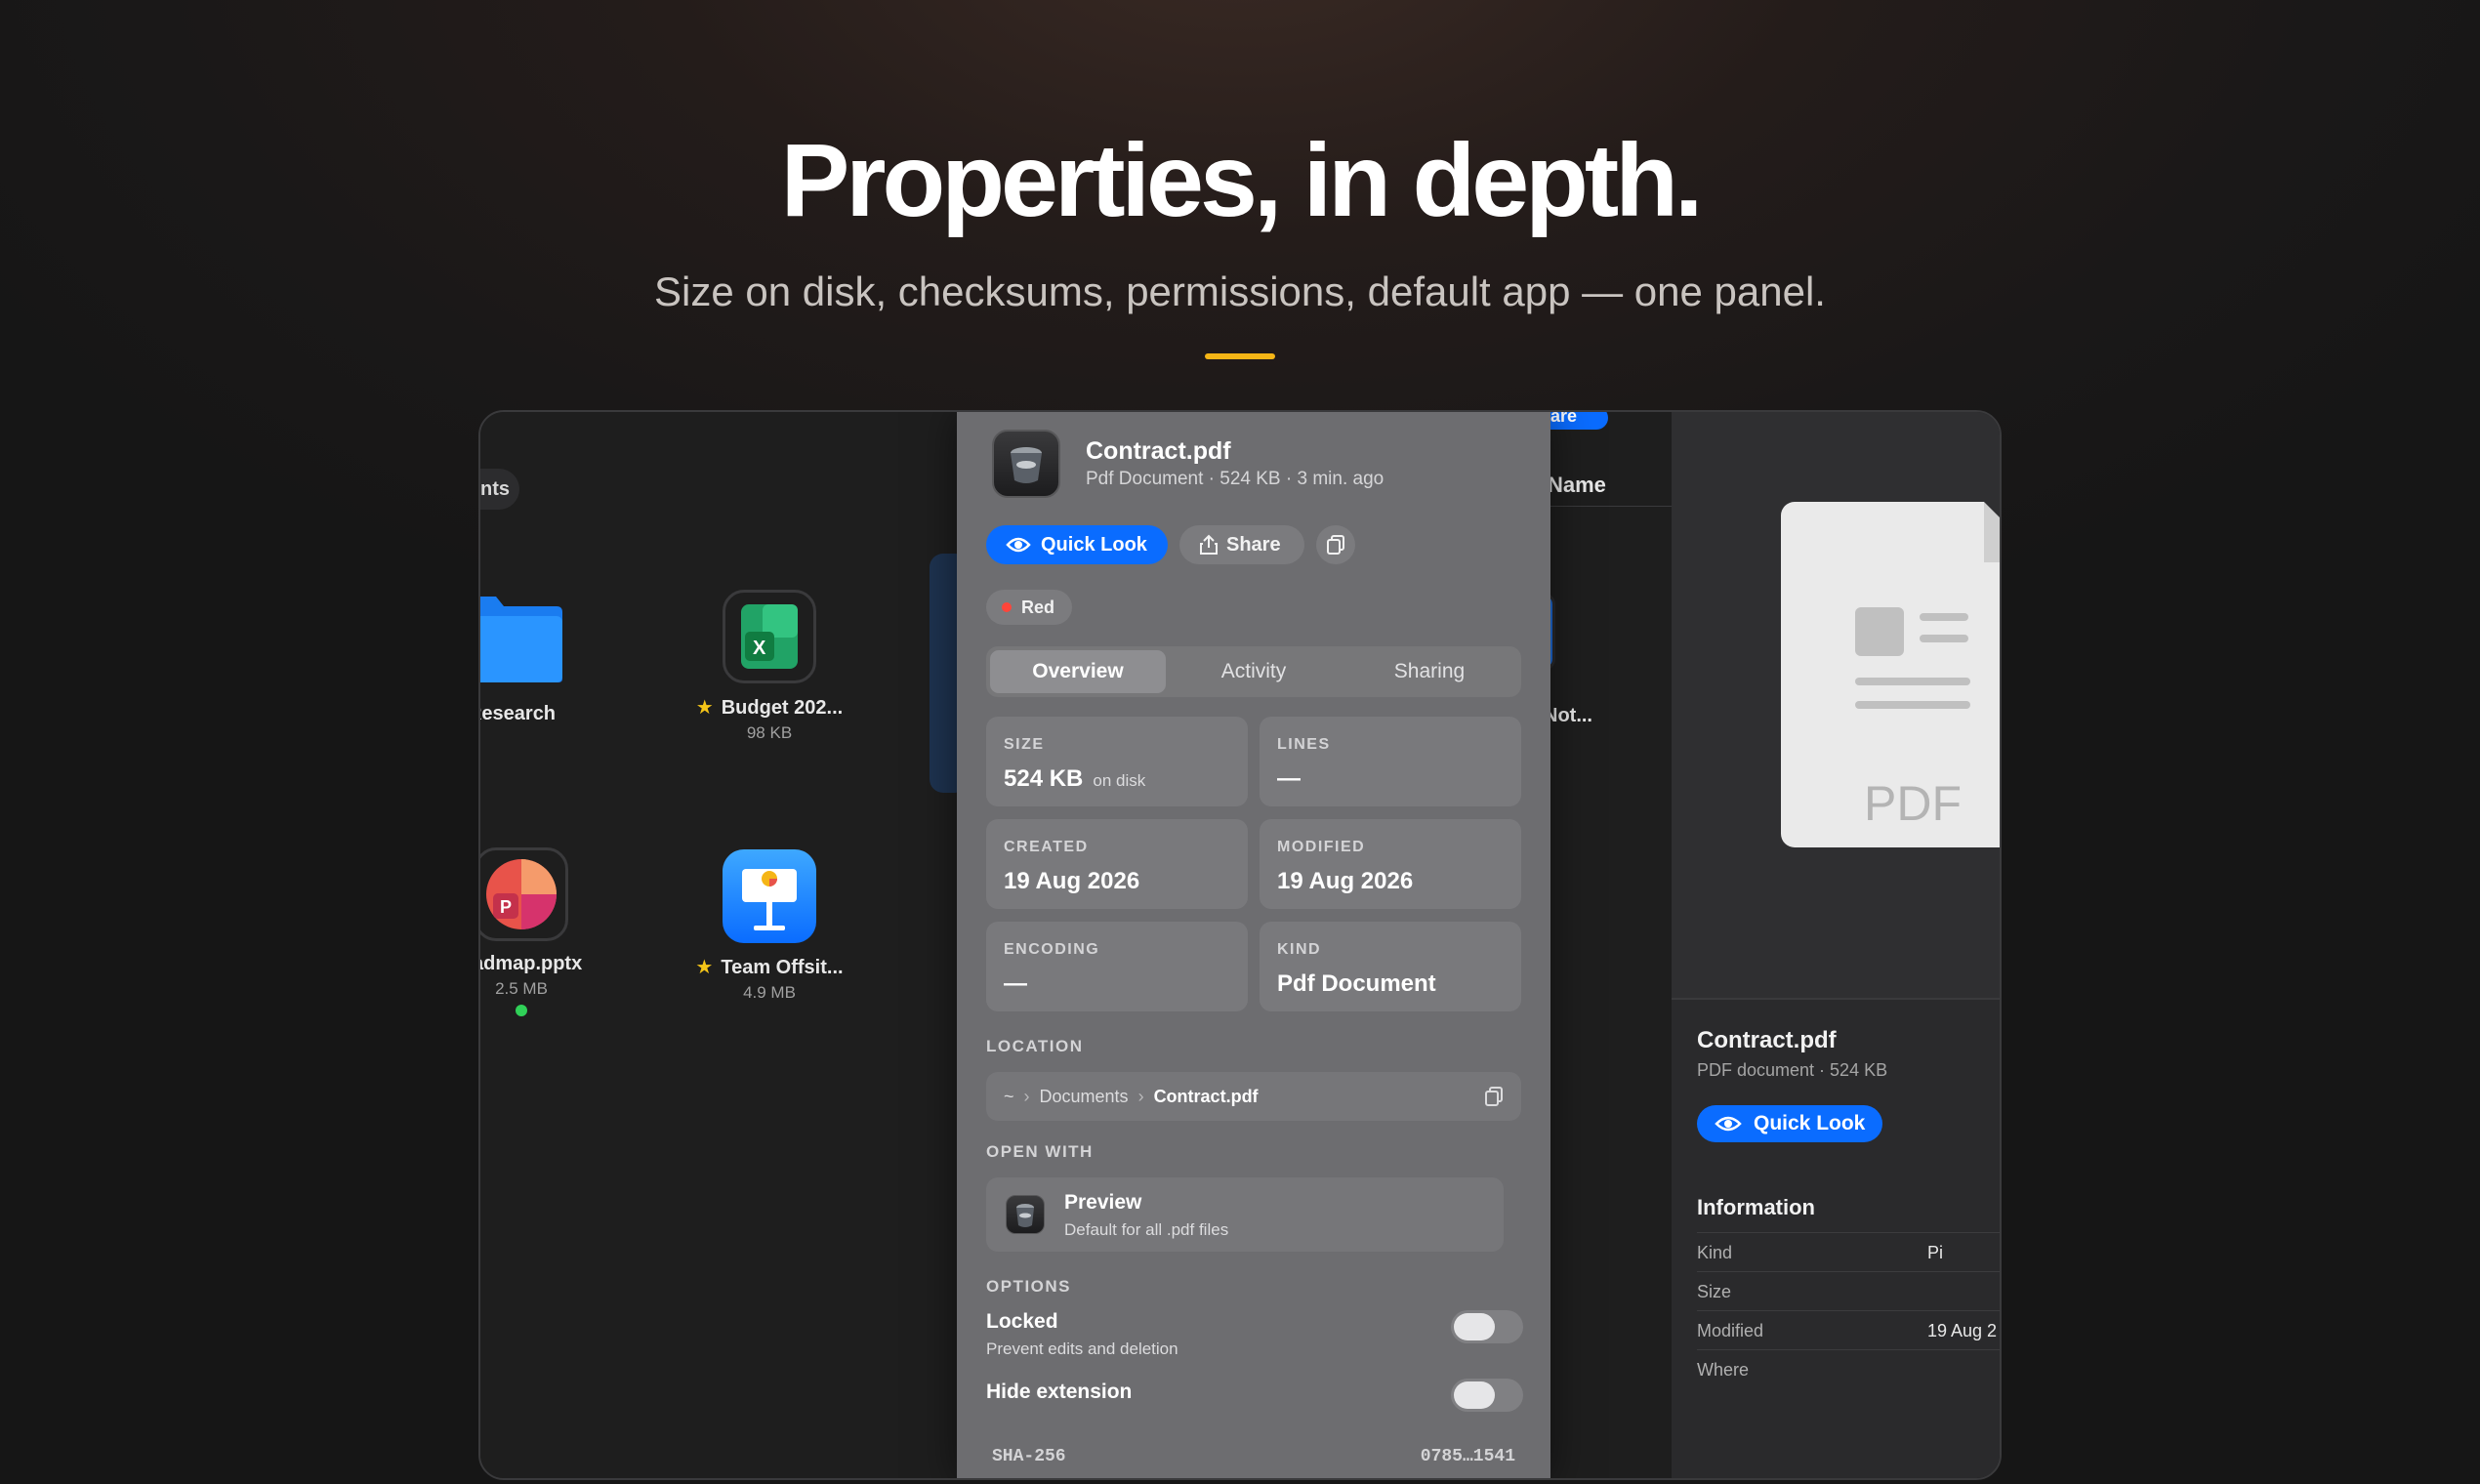 Image resolution: width=2480 pixels, height=1484 pixels. I want to click on column-header-name: Name, so click(1577, 486).